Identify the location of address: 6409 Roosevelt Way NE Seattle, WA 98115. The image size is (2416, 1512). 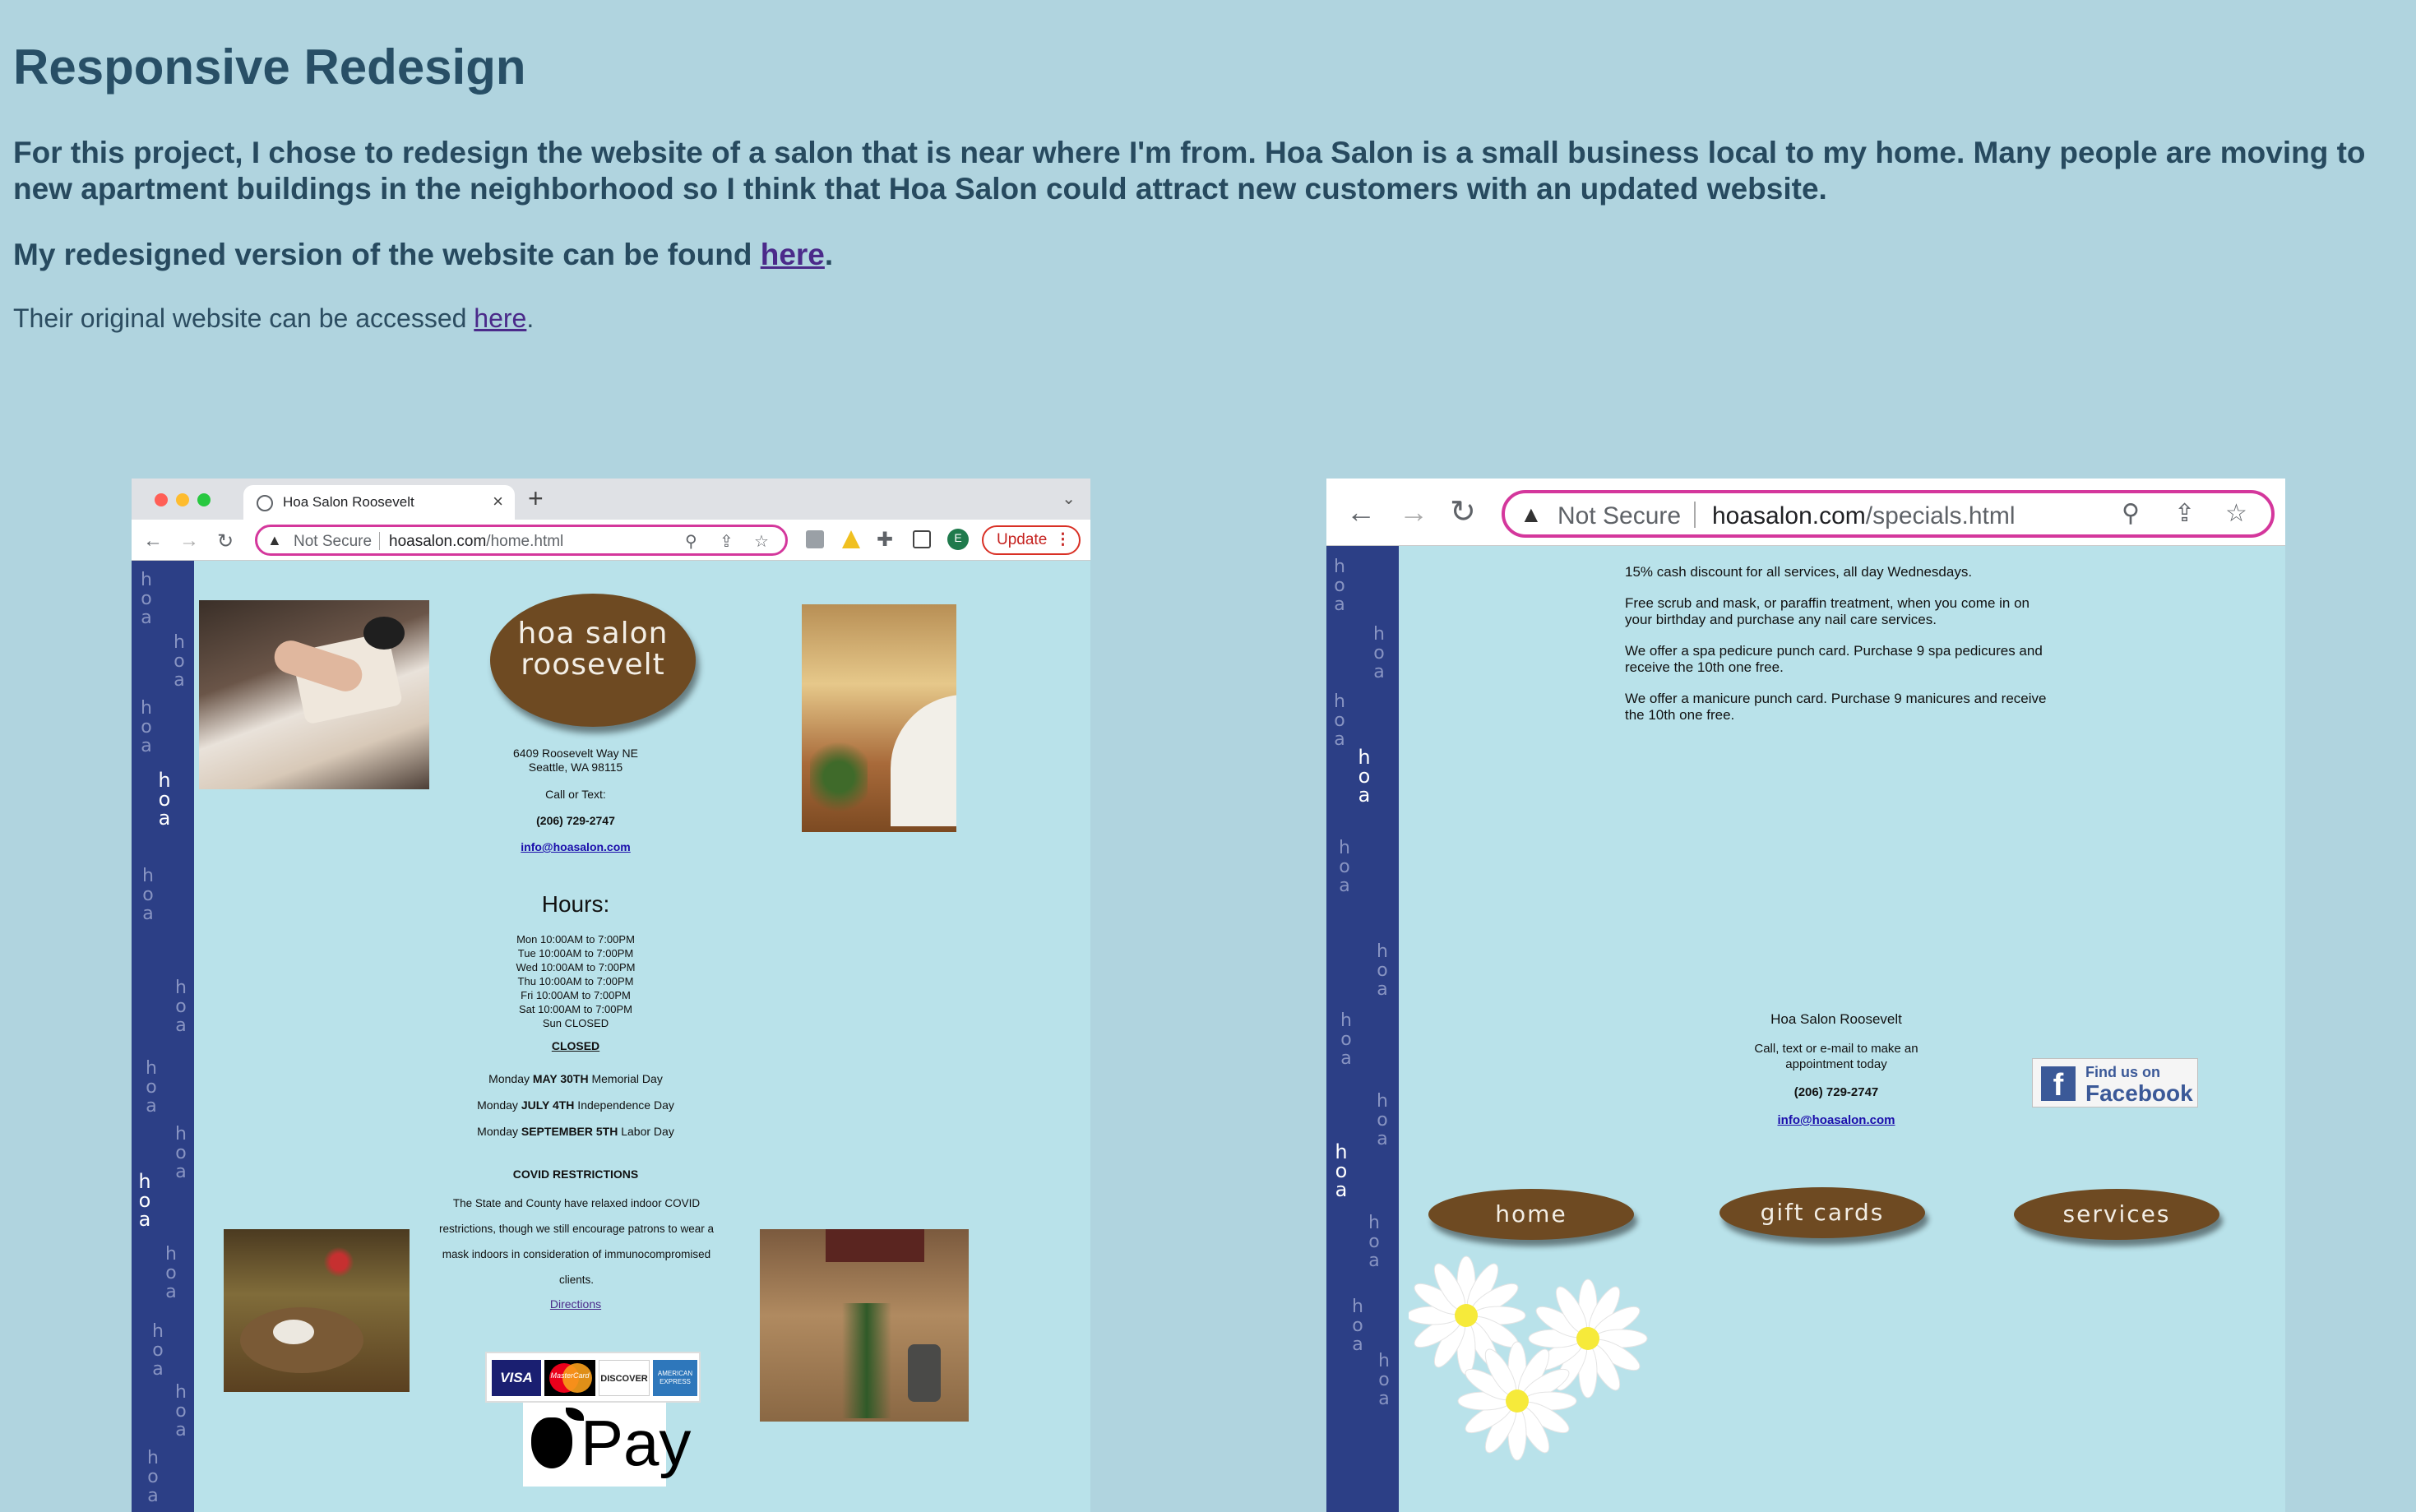
(576, 760).